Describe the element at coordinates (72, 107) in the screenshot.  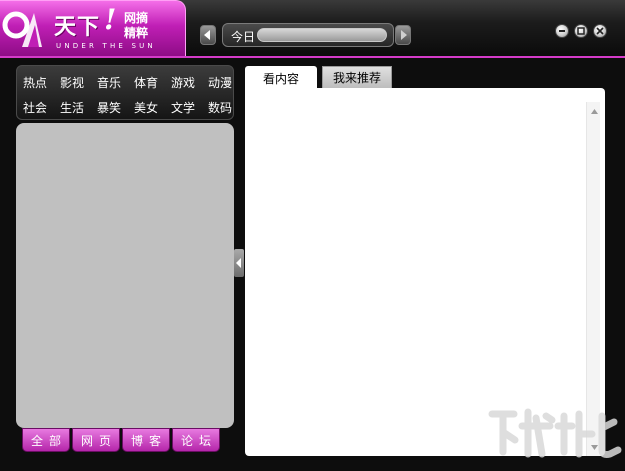
I see `category-life: 生活` at that location.